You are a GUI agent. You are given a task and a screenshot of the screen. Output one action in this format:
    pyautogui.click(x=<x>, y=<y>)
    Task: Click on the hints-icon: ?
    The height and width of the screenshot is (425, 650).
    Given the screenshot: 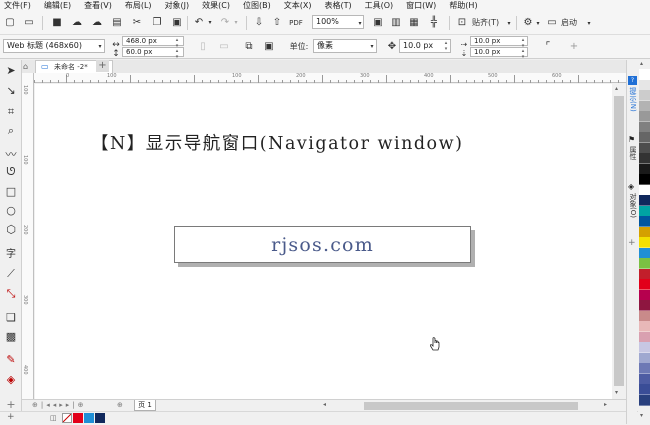 What is the action you would take?
    pyautogui.click(x=632, y=80)
    